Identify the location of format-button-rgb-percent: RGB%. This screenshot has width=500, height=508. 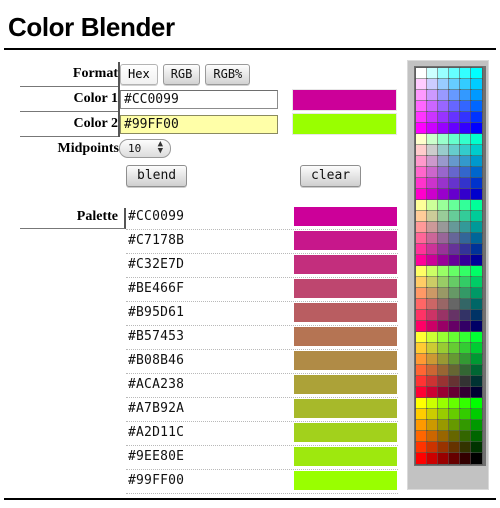
(228, 74).